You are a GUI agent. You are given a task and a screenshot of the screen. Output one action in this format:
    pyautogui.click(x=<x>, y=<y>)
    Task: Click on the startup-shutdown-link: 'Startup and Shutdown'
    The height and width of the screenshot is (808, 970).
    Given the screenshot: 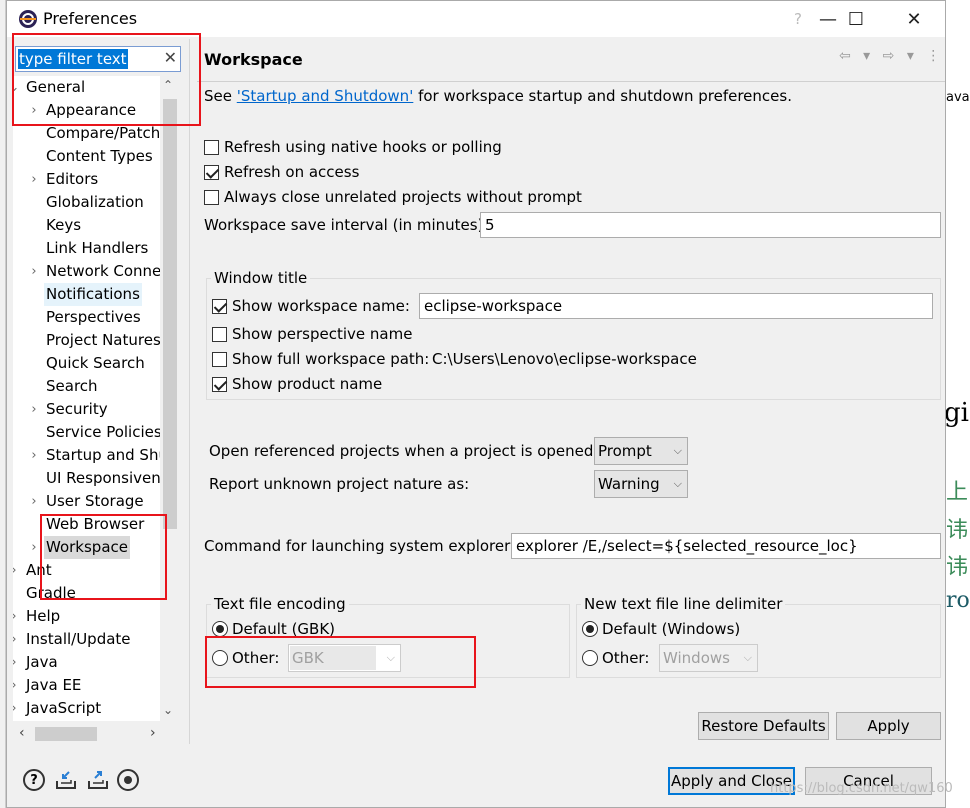 What is the action you would take?
    pyautogui.click(x=325, y=96)
    